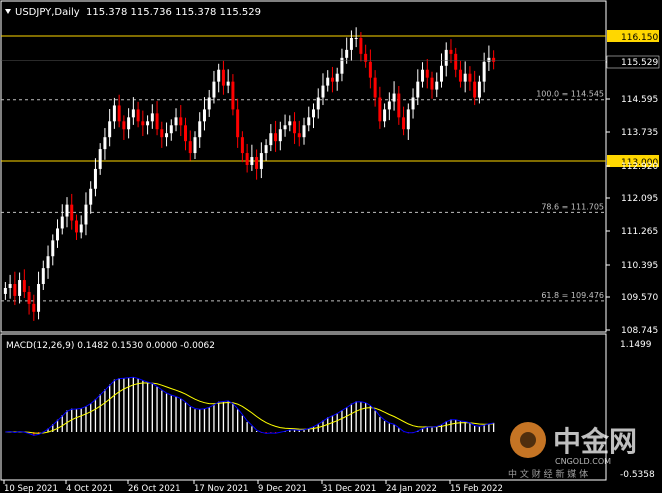  What do you see at coordinates (583, 461) in the screenshot?
I see `watermark-sub: CNGOLD.COM` at bounding box center [583, 461].